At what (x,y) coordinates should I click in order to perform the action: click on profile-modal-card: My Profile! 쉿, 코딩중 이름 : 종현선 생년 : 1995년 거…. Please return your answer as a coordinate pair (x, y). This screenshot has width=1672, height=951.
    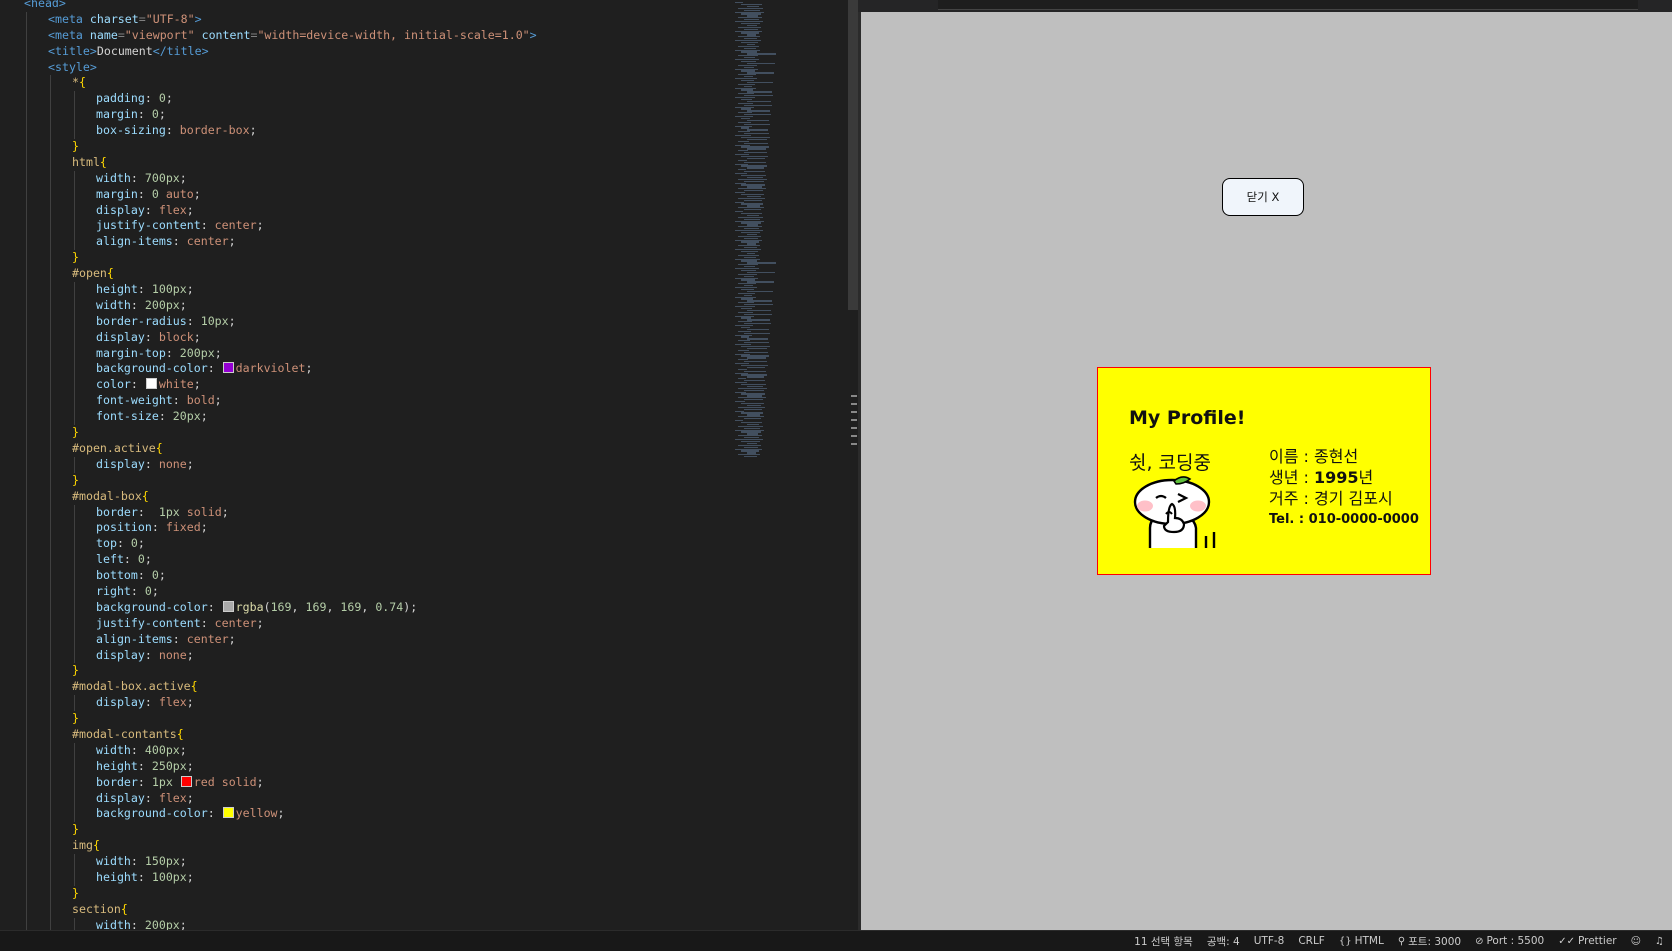
    Looking at the image, I should click on (1264, 471).